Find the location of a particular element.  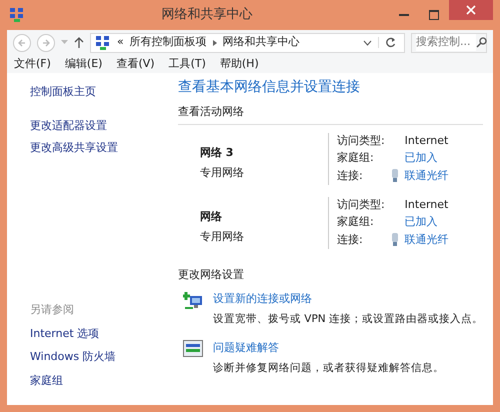

network-name: 网络 3 is located at coordinates (217, 152).